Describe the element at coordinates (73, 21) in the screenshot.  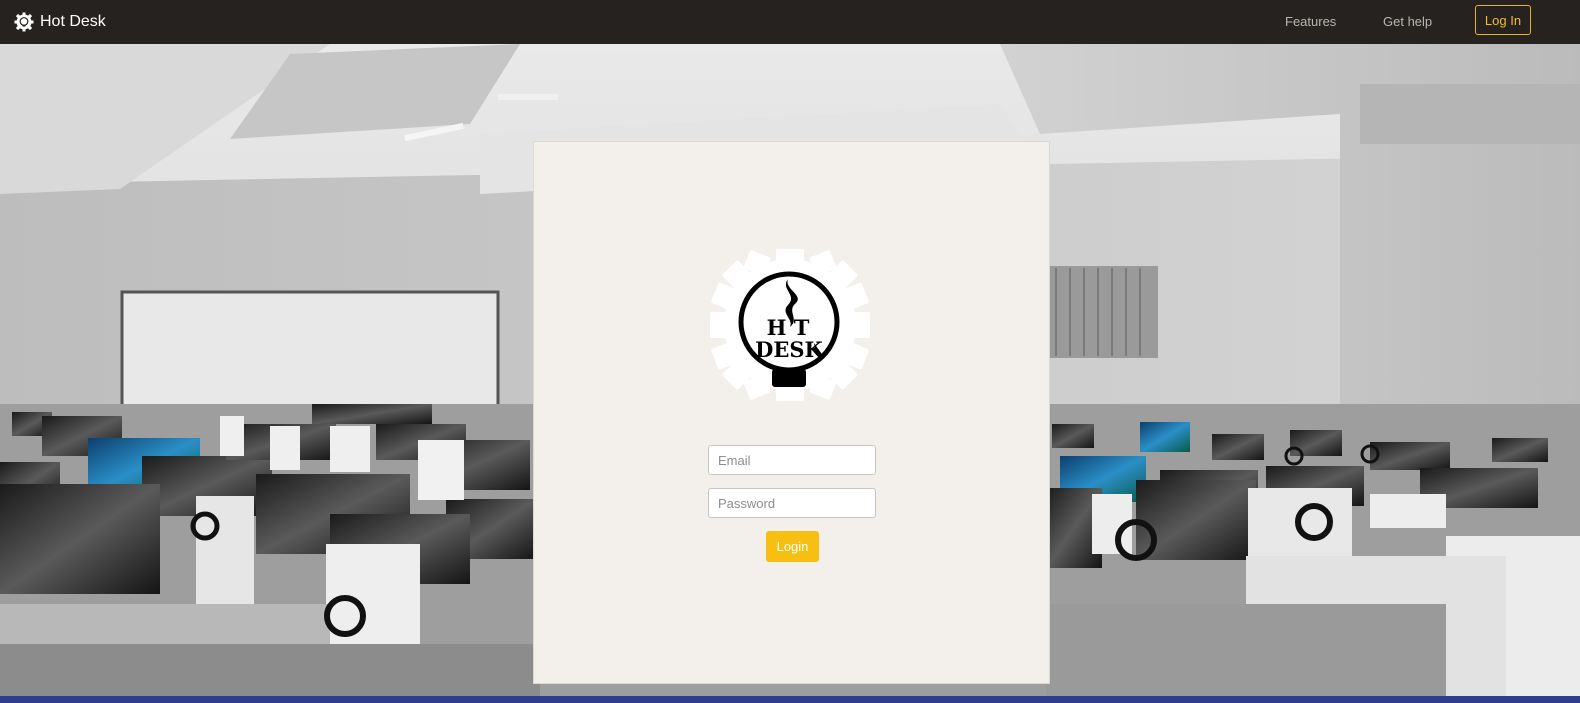
I see `brand-title: Hot Desk` at that location.